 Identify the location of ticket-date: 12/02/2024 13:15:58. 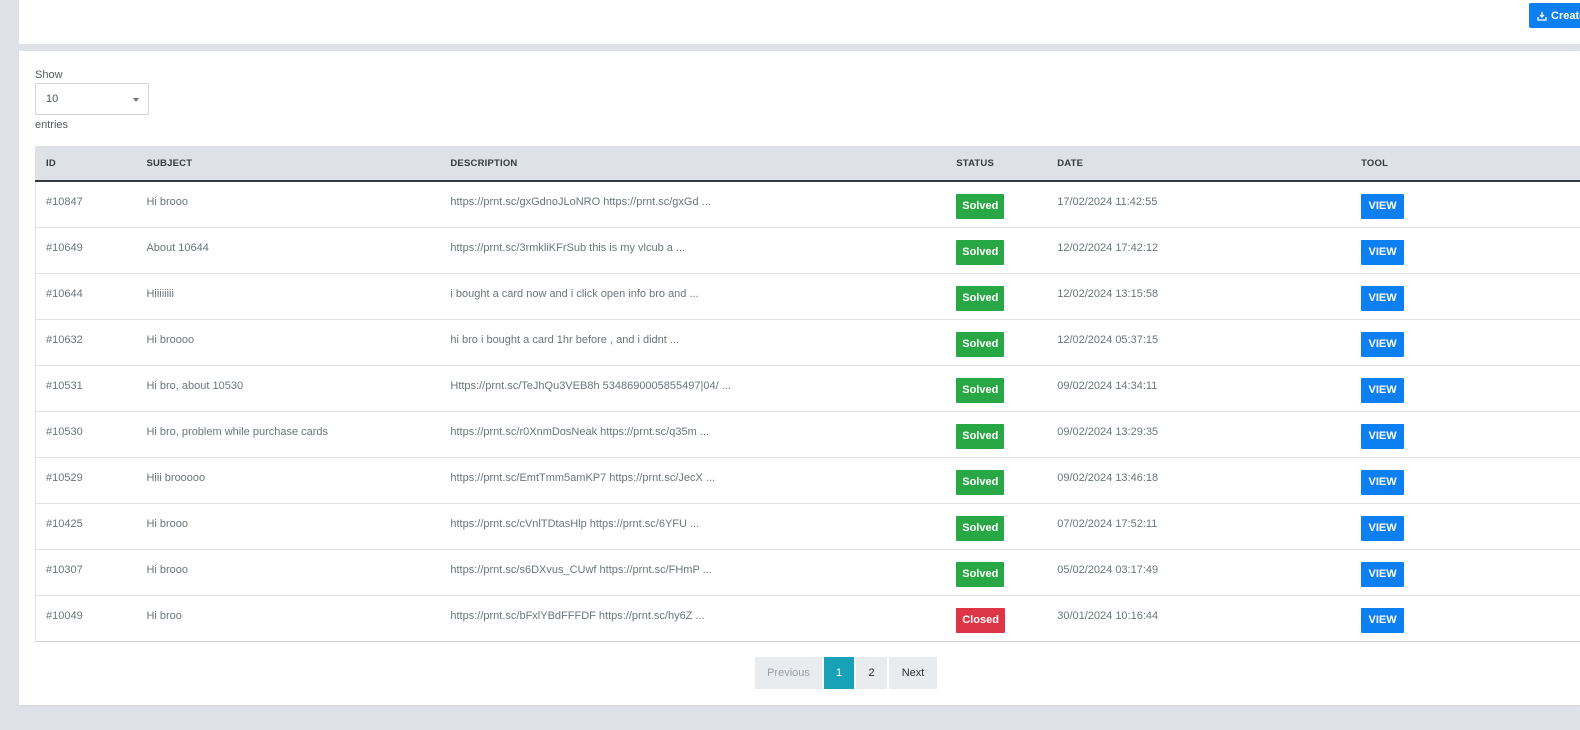
(1108, 293).